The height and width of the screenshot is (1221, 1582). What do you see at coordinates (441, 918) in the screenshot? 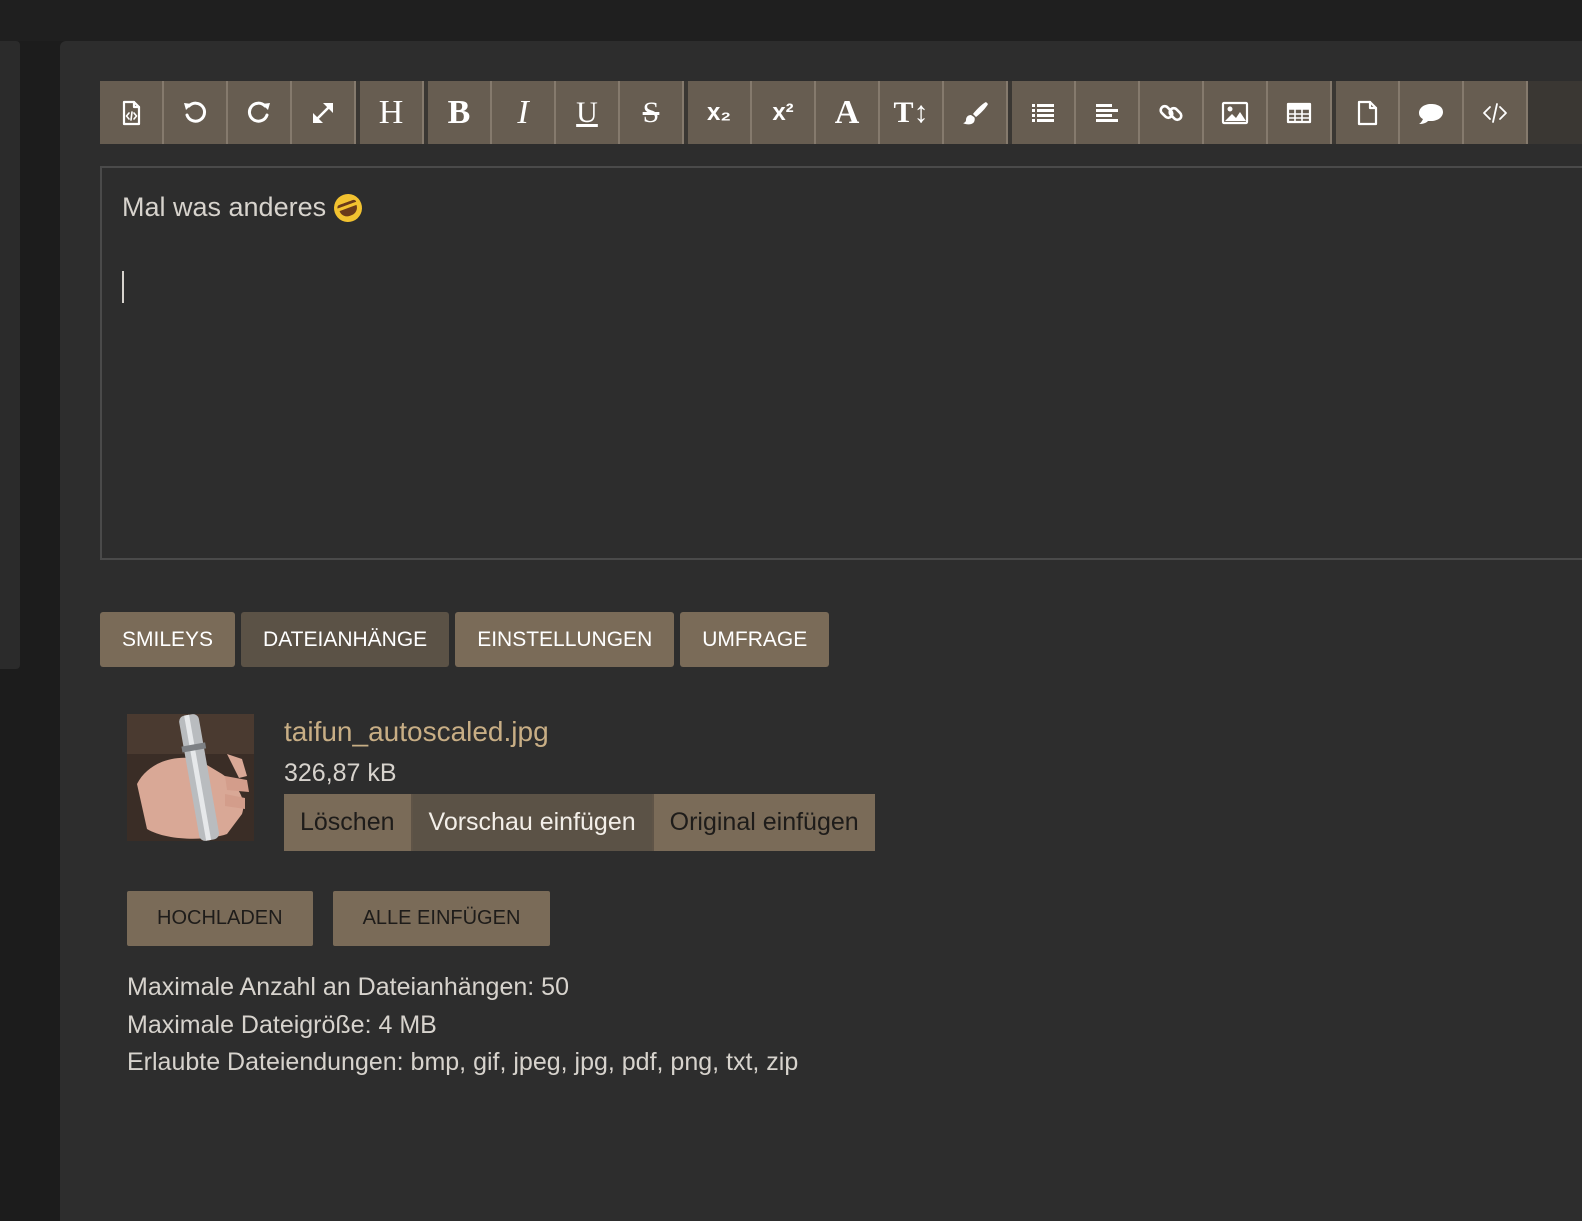
I see `insert-all-button: ALLE EINFÜGEN` at bounding box center [441, 918].